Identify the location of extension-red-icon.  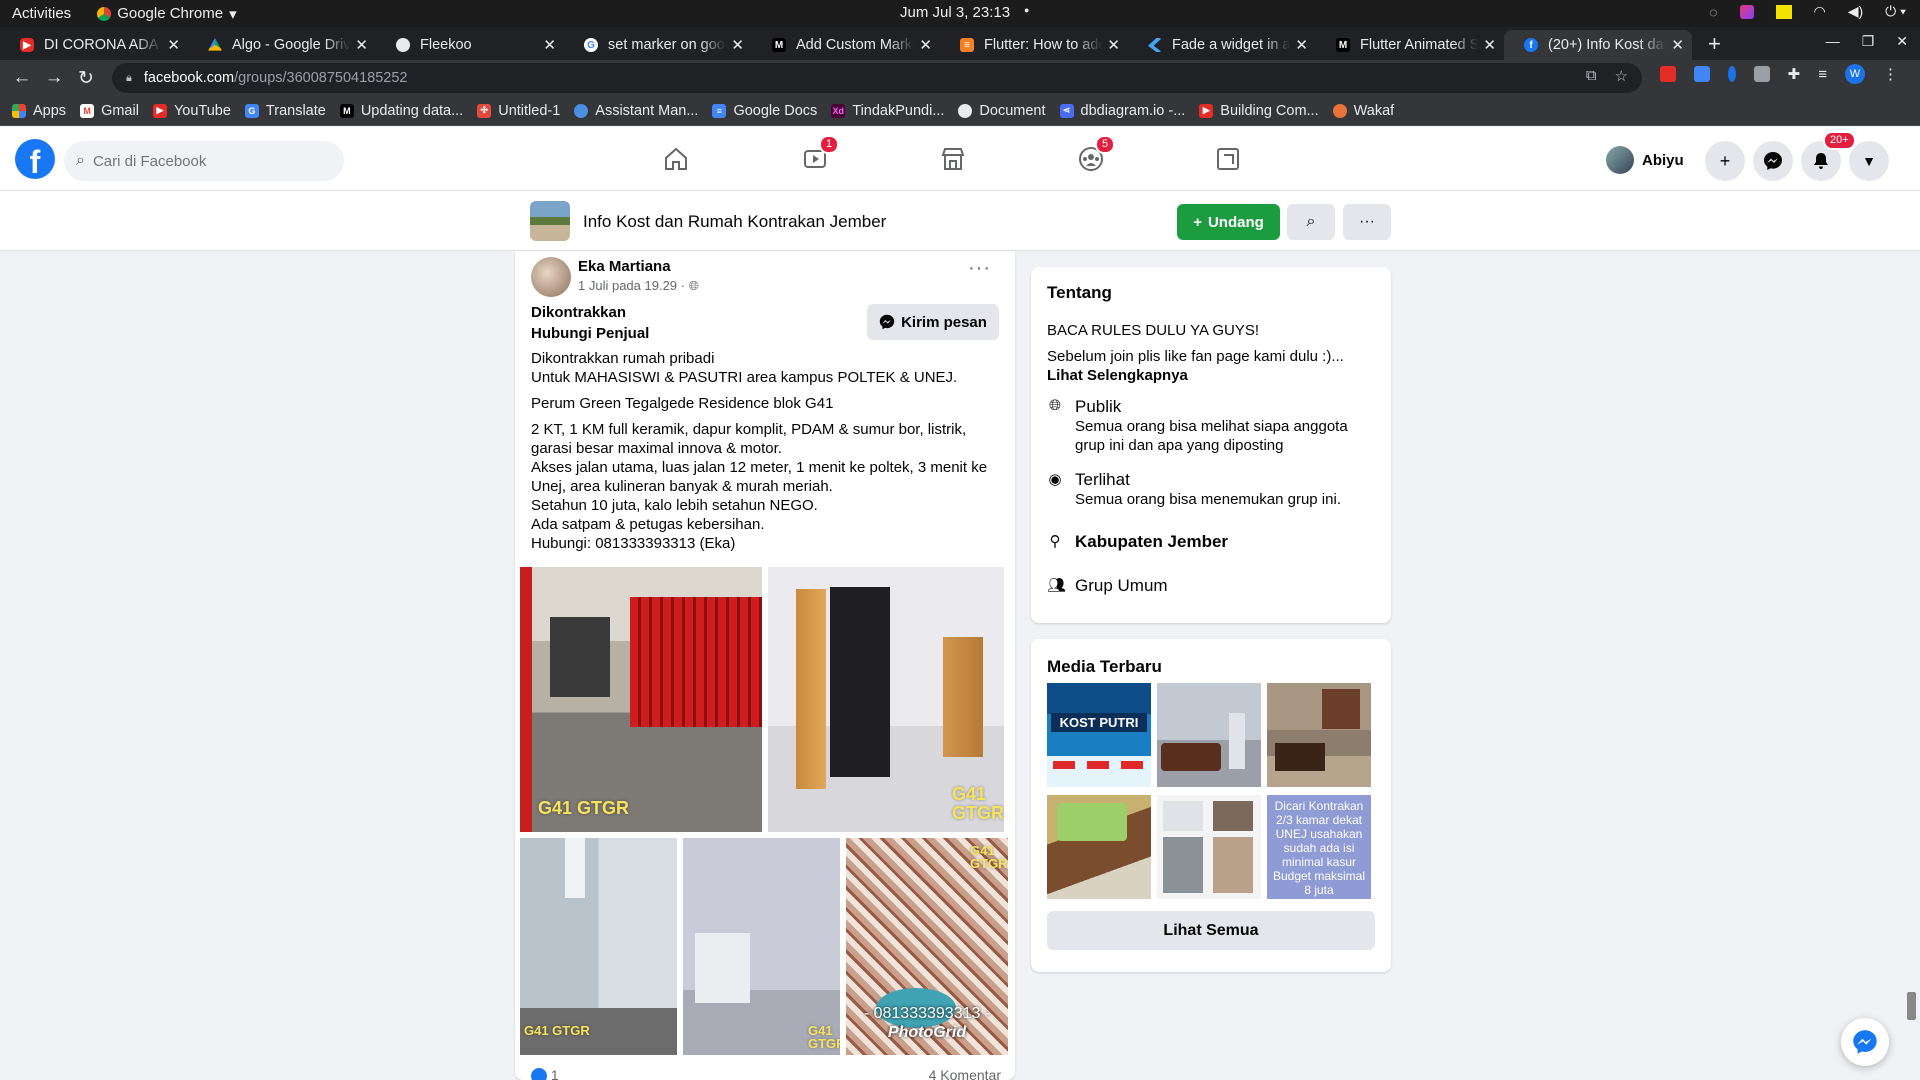
(1667, 74).